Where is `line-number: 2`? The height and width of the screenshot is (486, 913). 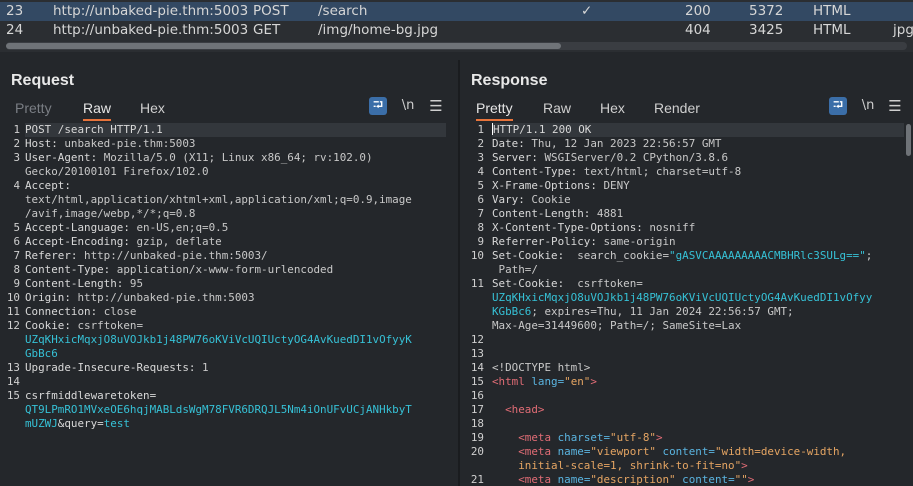 line-number: 2 is located at coordinates (16, 143).